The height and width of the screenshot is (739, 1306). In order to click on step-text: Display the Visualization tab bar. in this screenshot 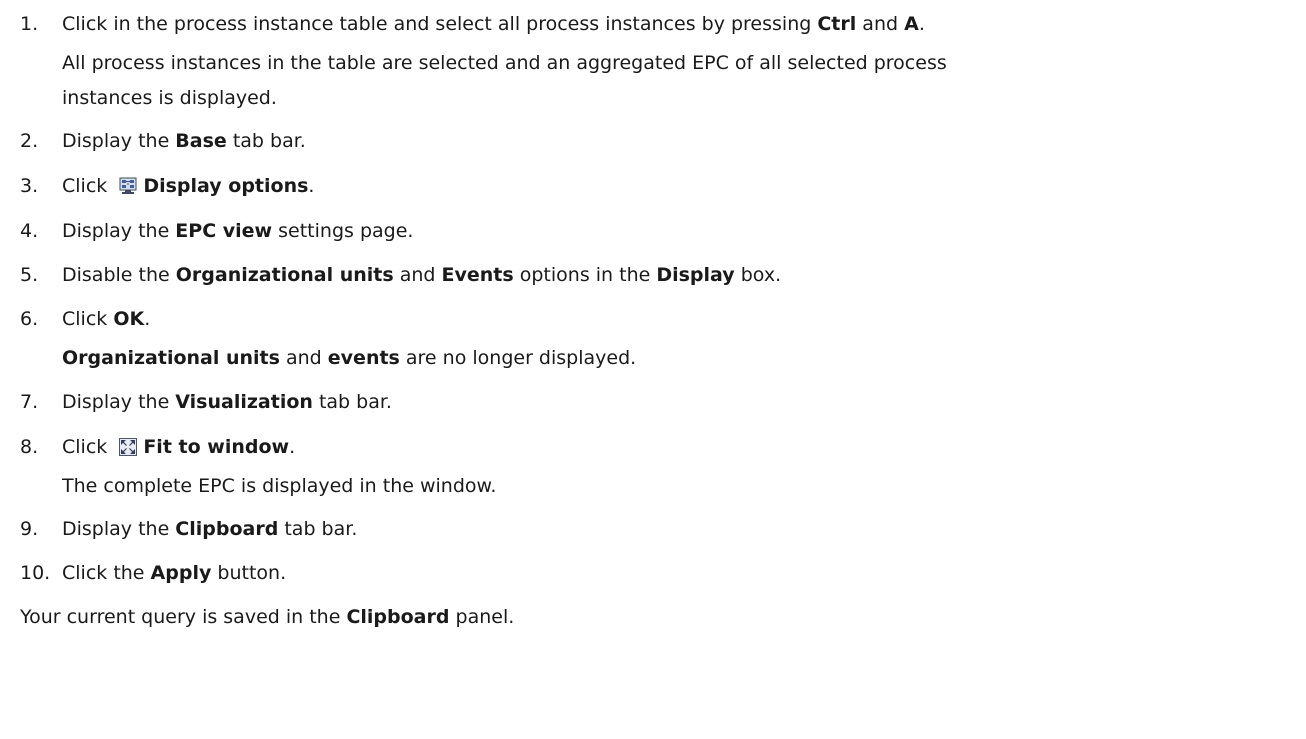, I will do `click(227, 402)`.